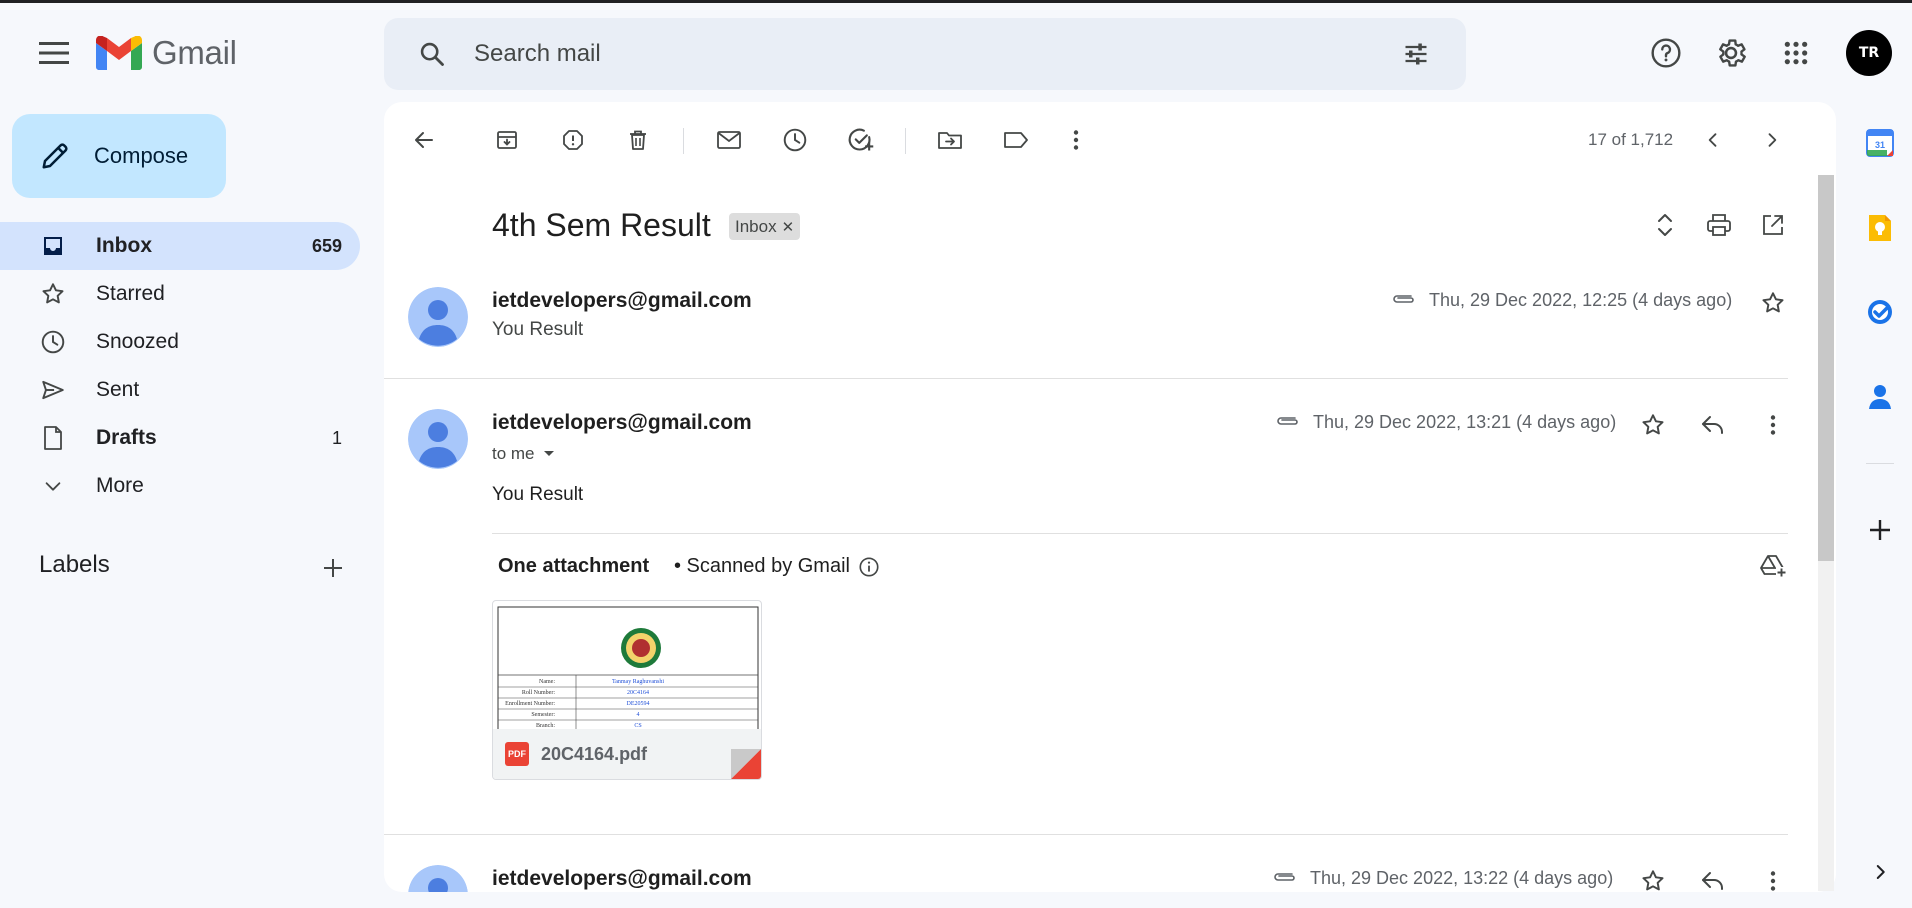  What do you see at coordinates (120, 485) in the screenshot?
I see `sidebar-item-label: More` at bounding box center [120, 485].